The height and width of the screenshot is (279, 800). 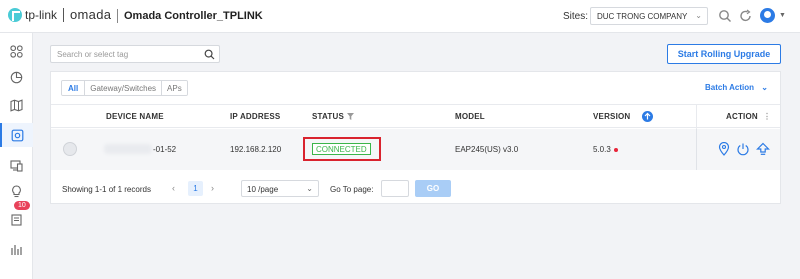 I want to click on sidebar-item-map, so click(x=16, y=105).